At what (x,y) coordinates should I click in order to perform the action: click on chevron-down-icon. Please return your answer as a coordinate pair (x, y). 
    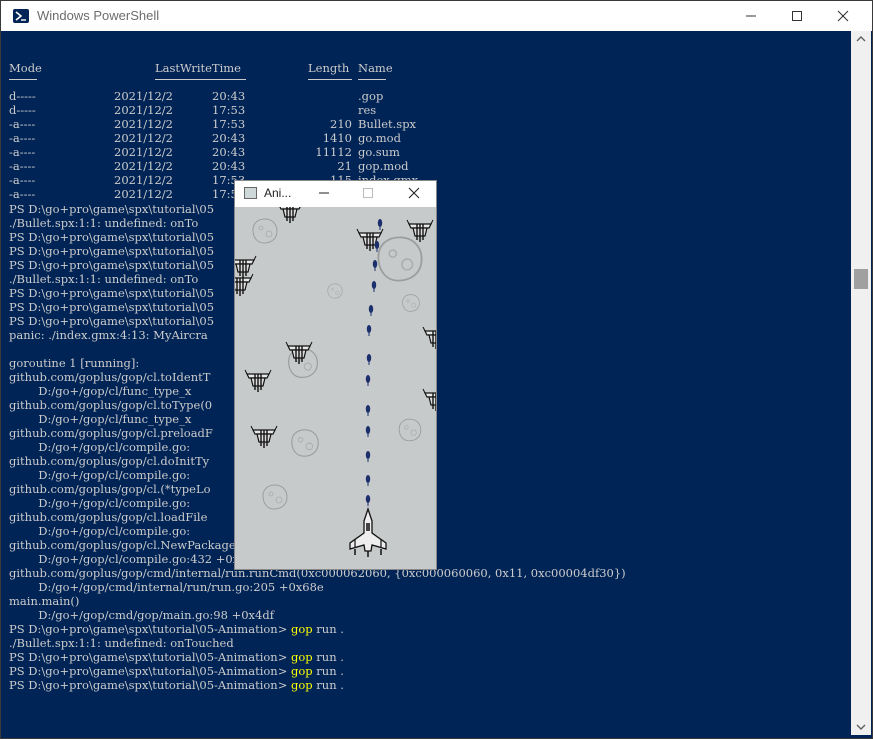
    Looking at the image, I should click on (861, 727).